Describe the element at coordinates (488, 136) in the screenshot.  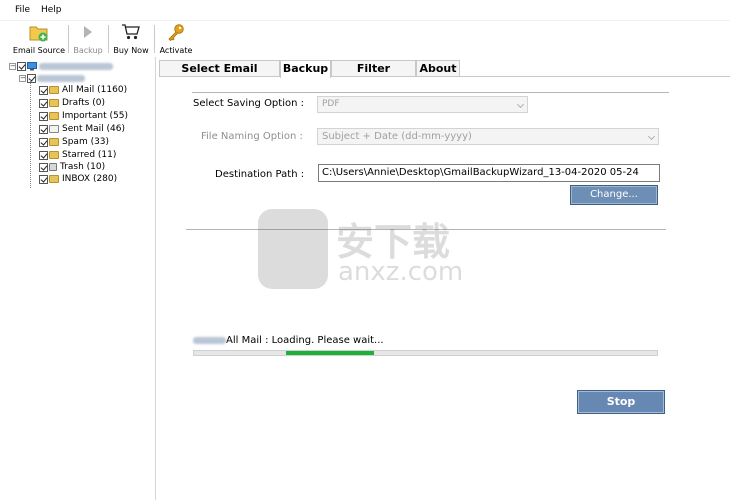
I see `naming-option-select: Subject + Date (dd-mm-yyyy)` at that location.